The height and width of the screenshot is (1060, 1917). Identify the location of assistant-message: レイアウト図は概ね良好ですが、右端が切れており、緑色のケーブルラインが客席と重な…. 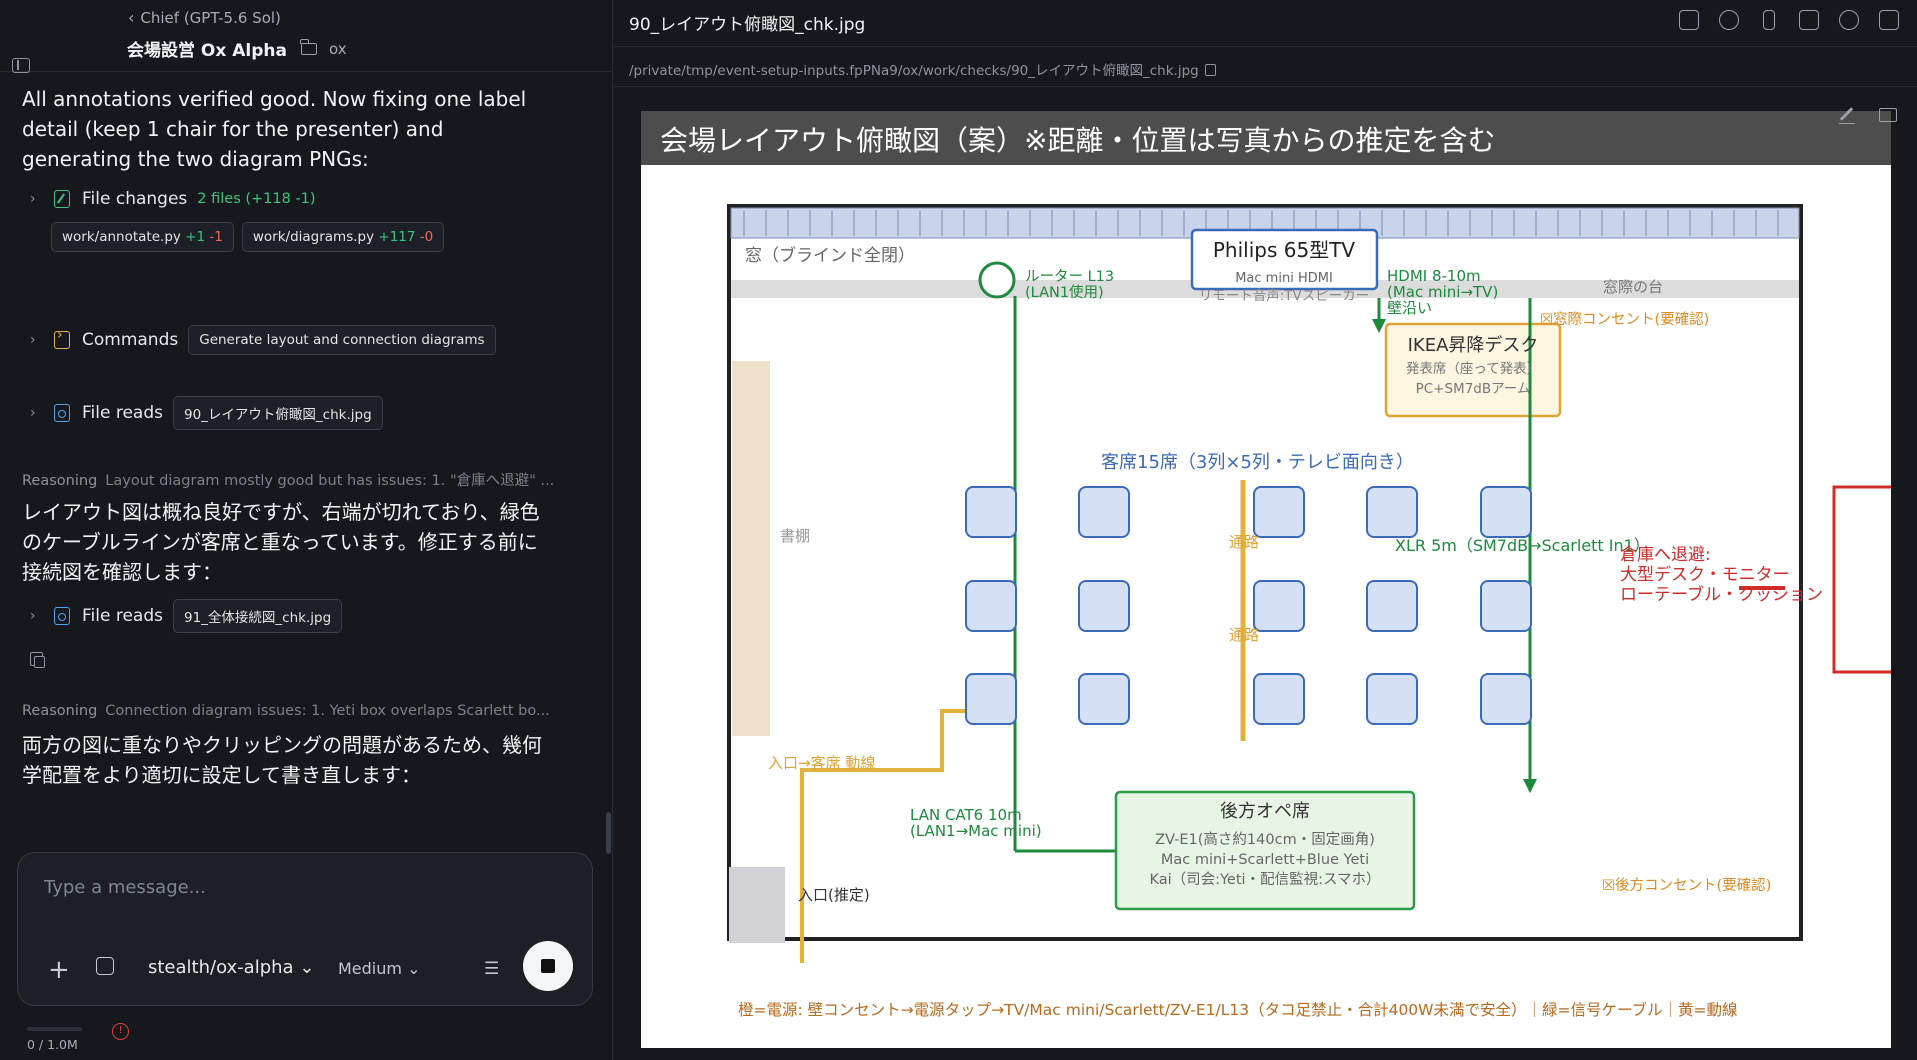
(281, 542).